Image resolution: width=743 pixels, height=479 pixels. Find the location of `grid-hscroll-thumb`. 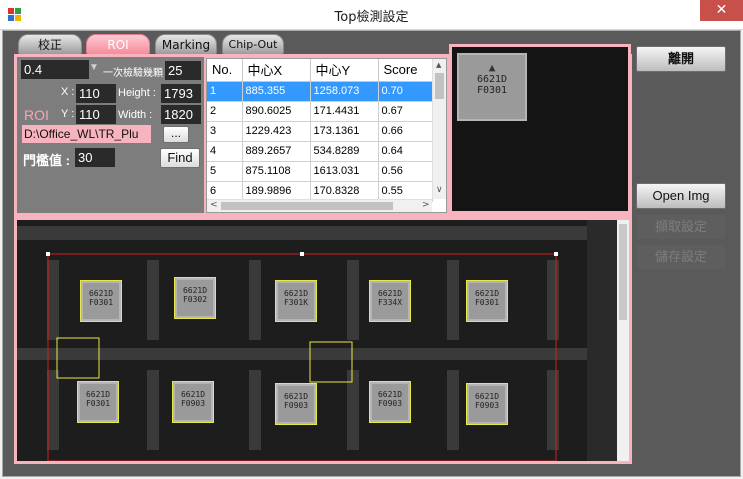

grid-hscroll-thumb is located at coordinates (307, 206).